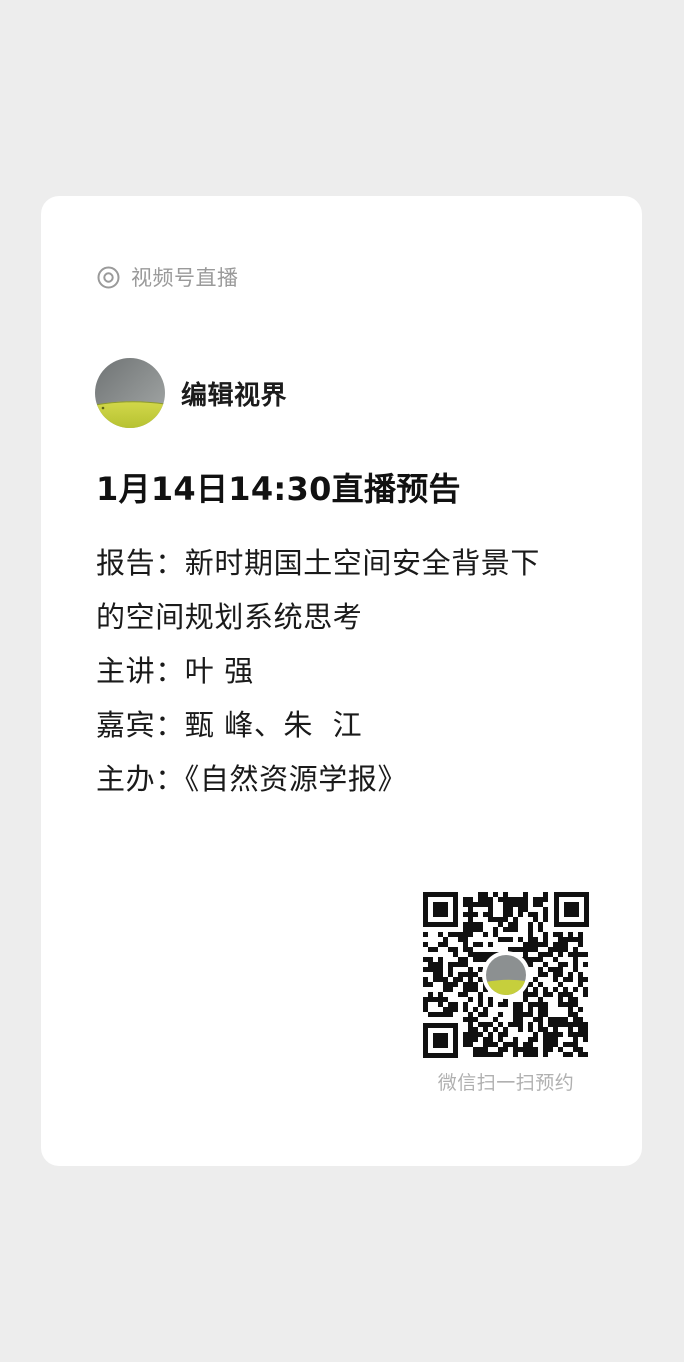 The height and width of the screenshot is (1362, 684). Describe the element at coordinates (108, 277) in the screenshot. I see `live-channel-icon` at that location.